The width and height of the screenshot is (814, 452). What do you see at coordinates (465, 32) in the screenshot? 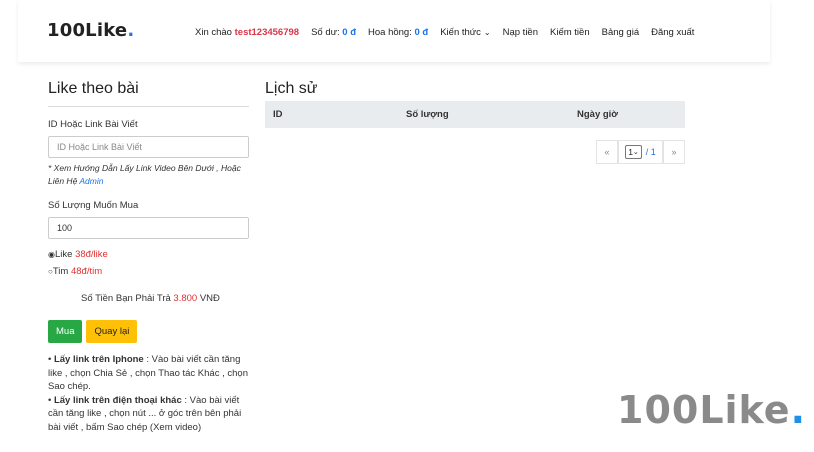
I see `nav-knowledge: Kiến thức ⌄` at bounding box center [465, 32].